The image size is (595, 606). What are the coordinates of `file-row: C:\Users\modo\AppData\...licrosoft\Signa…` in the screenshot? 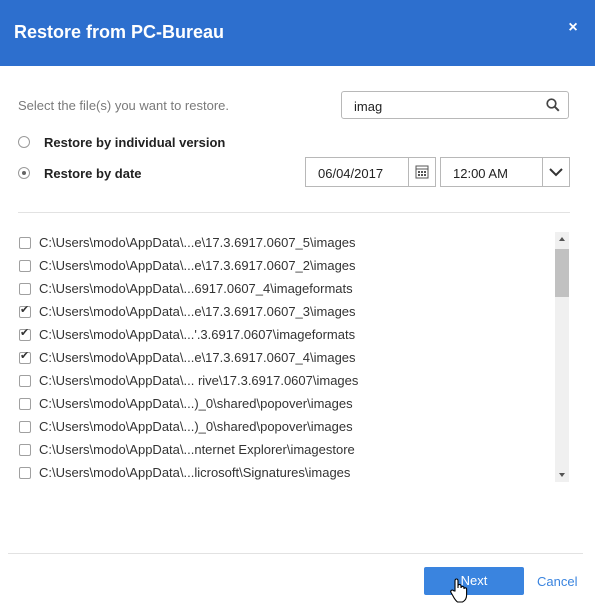 It's located at (283, 473).